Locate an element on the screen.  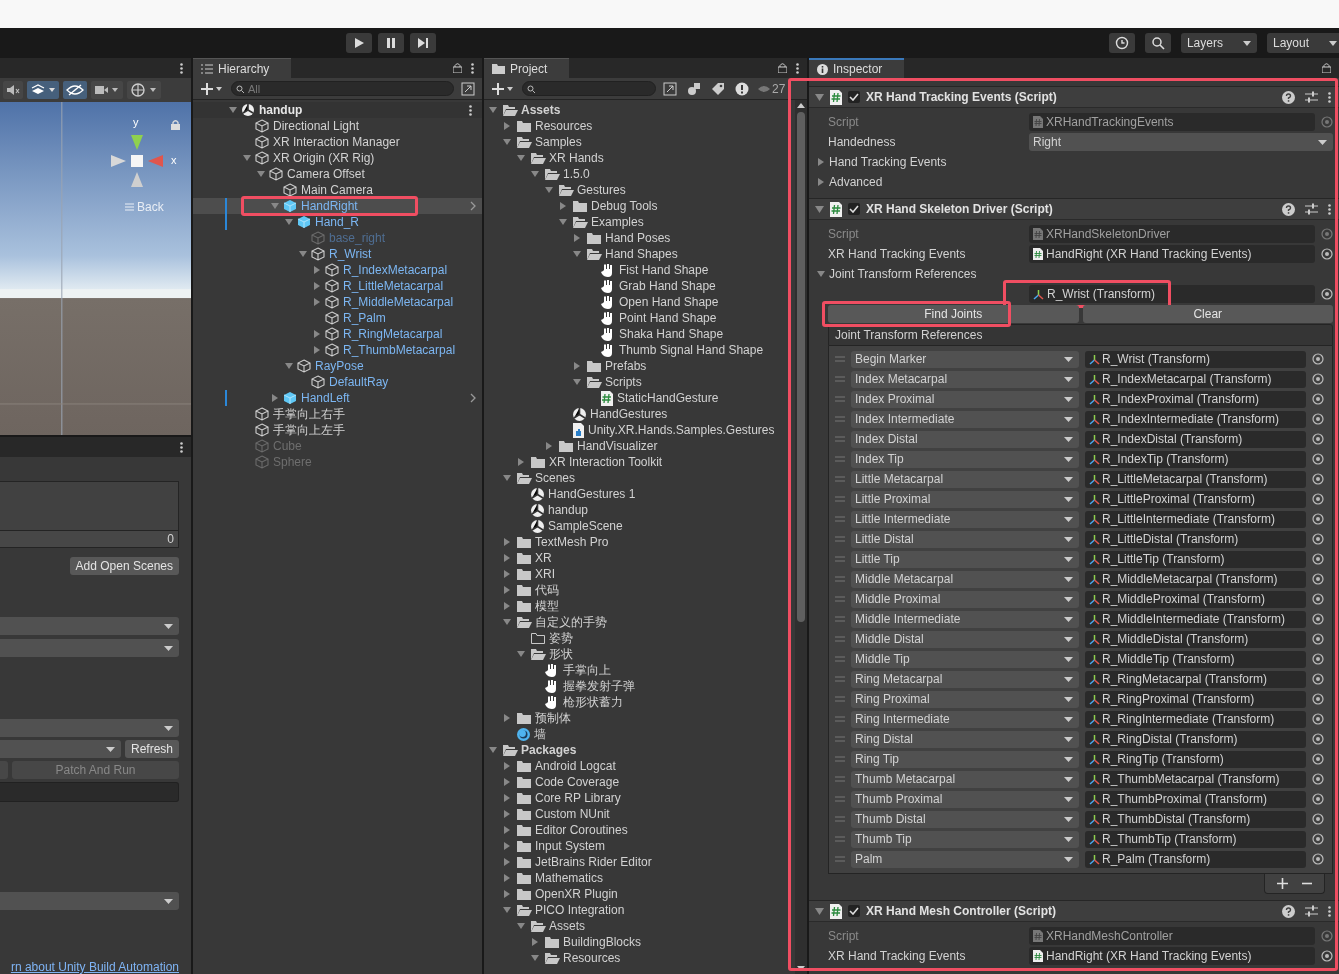
joint-dropdown: Index Tip is located at coordinates (965, 459).